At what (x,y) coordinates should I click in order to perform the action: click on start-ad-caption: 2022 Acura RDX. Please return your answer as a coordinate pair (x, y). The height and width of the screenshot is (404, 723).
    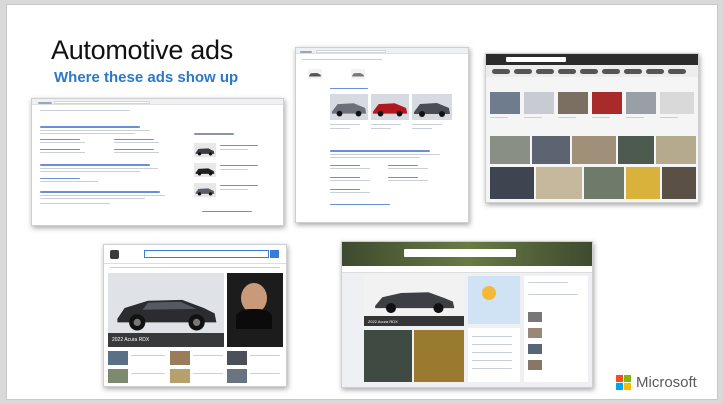
    Looking at the image, I should click on (383, 321).